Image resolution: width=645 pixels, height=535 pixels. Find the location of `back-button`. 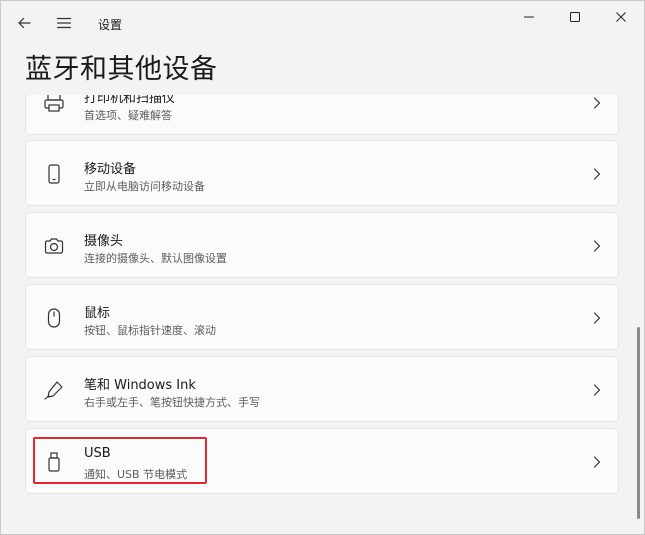

back-button is located at coordinates (24, 23).